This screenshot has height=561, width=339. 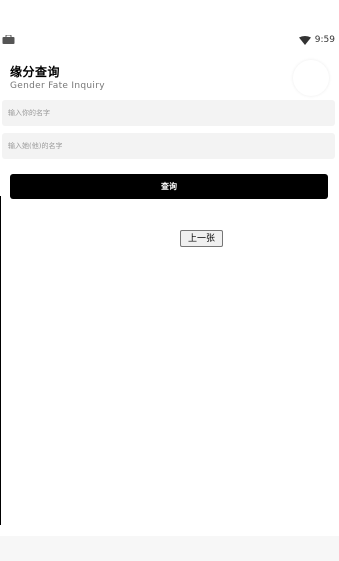 I want to click on briefcase-icon, so click(x=8, y=39).